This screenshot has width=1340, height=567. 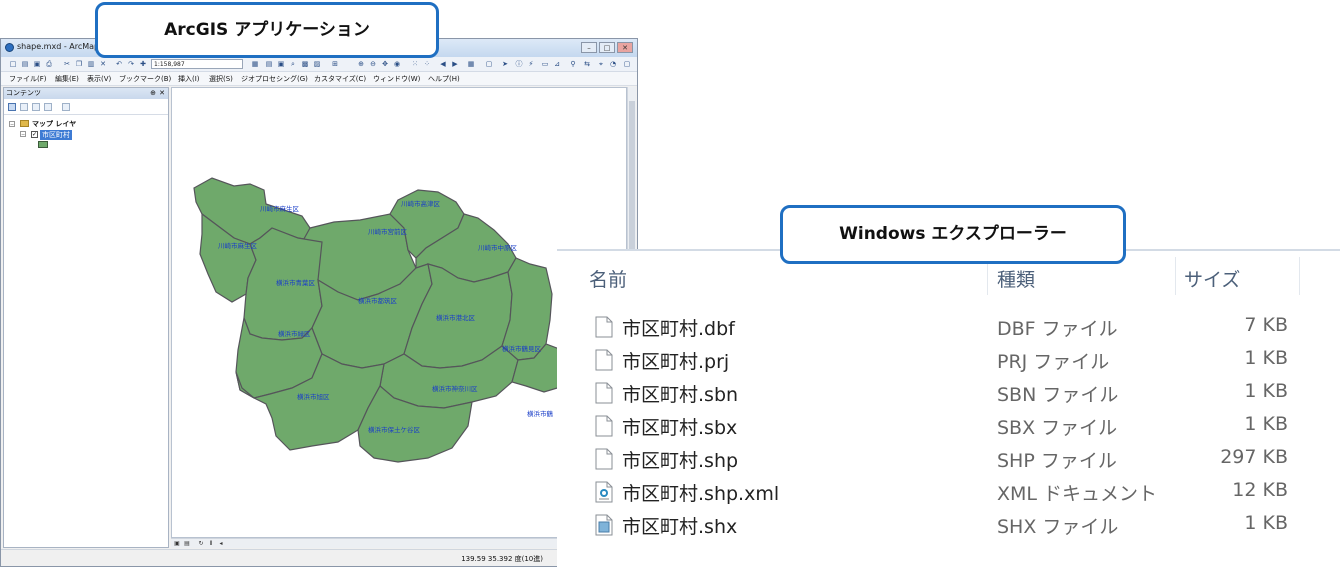 I want to click on close-button: ✕, so click(x=625, y=47).